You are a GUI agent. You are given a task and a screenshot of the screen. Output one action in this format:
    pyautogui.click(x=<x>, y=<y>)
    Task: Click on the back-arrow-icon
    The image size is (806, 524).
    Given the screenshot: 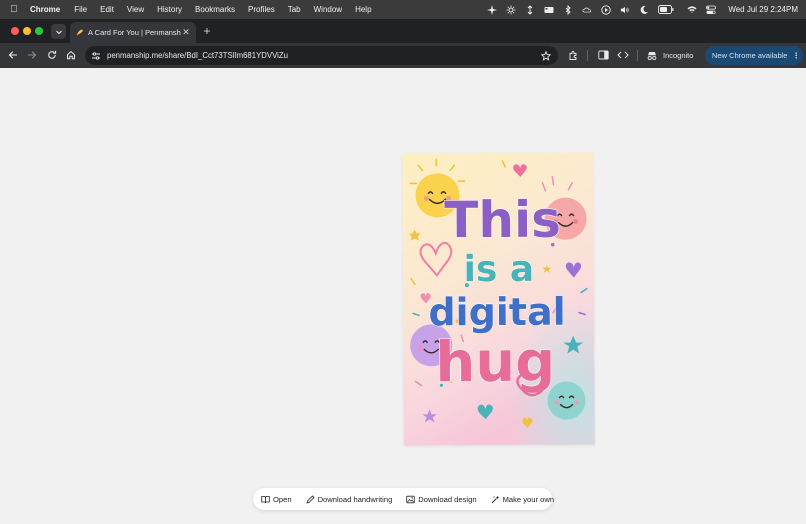 What is the action you would take?
    pyautogui.click(x=13, y=55)
    